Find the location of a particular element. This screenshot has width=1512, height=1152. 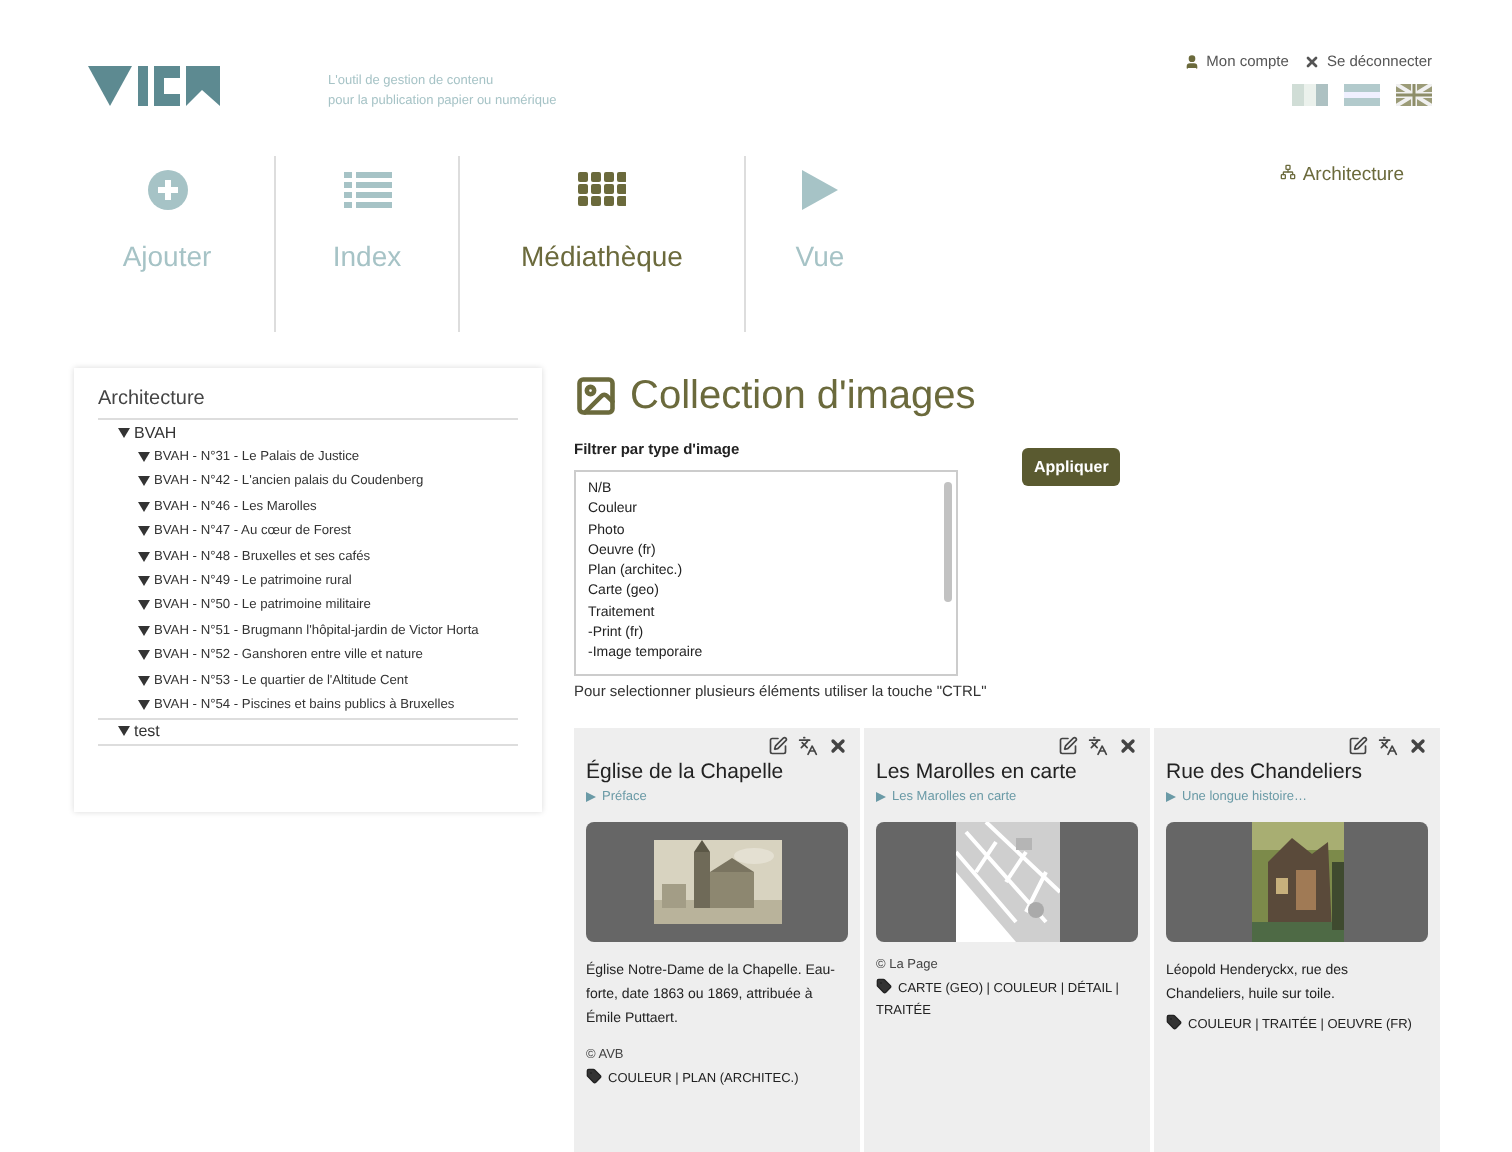

user-icon is located at coordinates (1192, 61).